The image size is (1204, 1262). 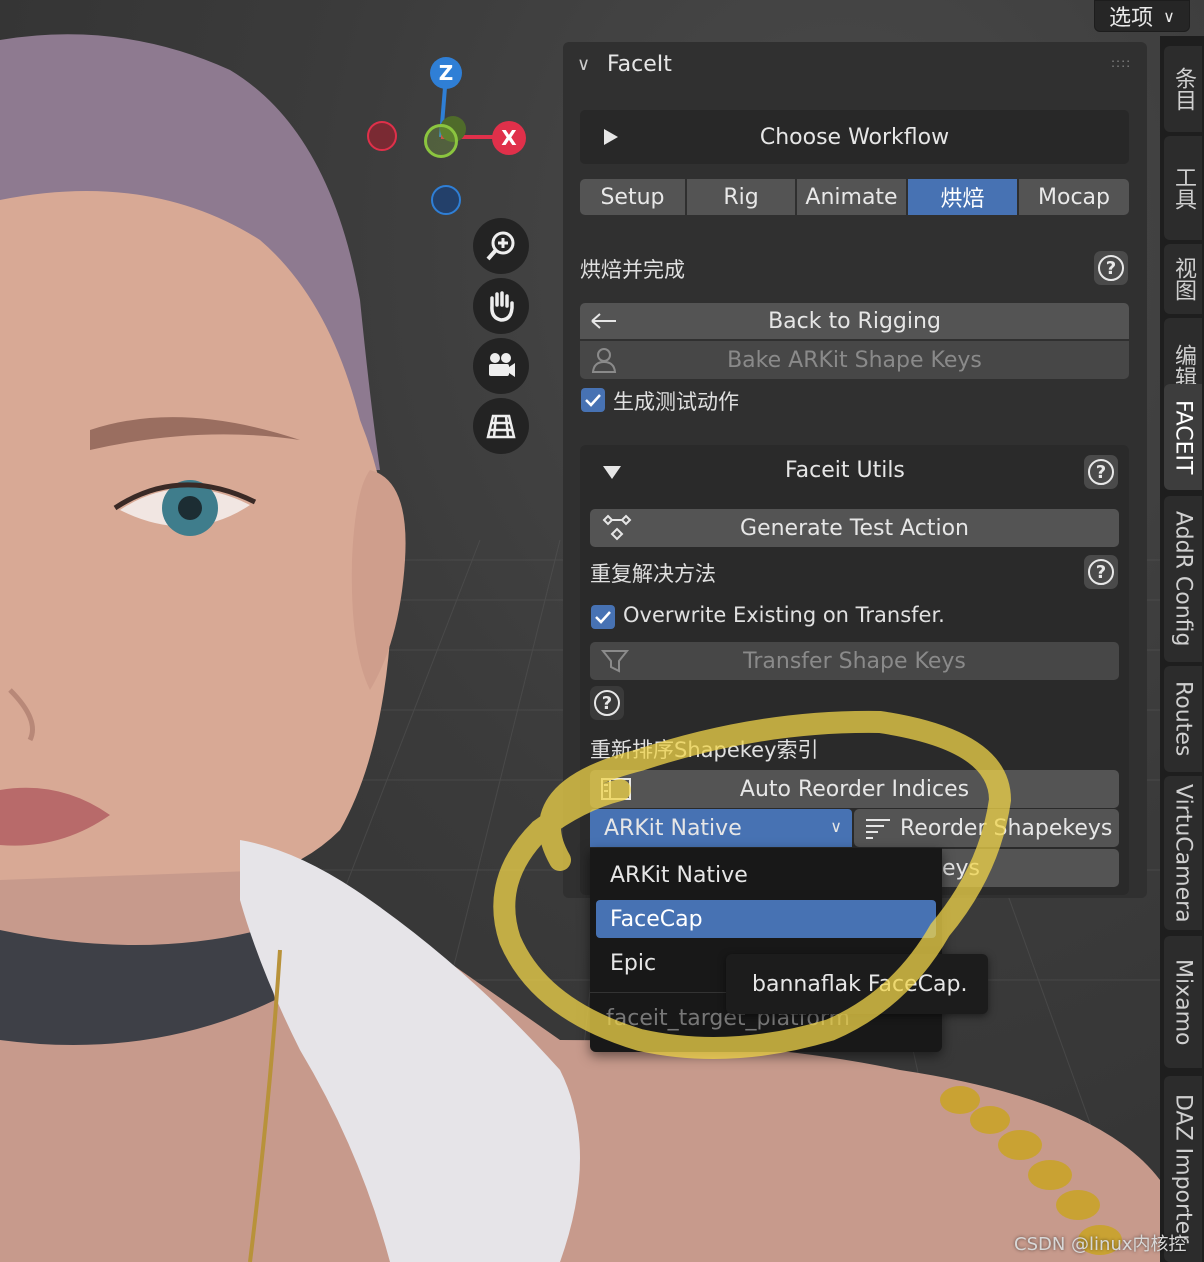 I want to click on camera-view-button, so click(x=501, y=366).